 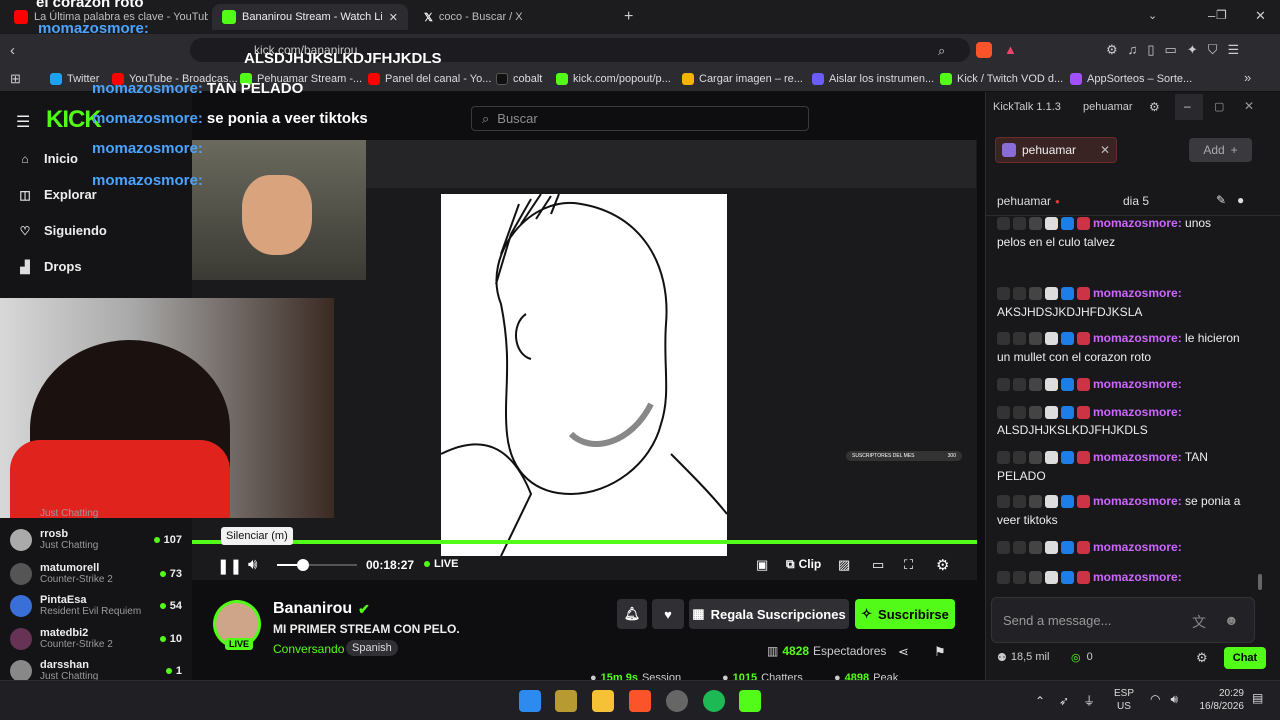 What do you see at coordinates (1260, 582) in the screenshot?
I see `chat-scrollbar` at bounding box center [1260, 582].